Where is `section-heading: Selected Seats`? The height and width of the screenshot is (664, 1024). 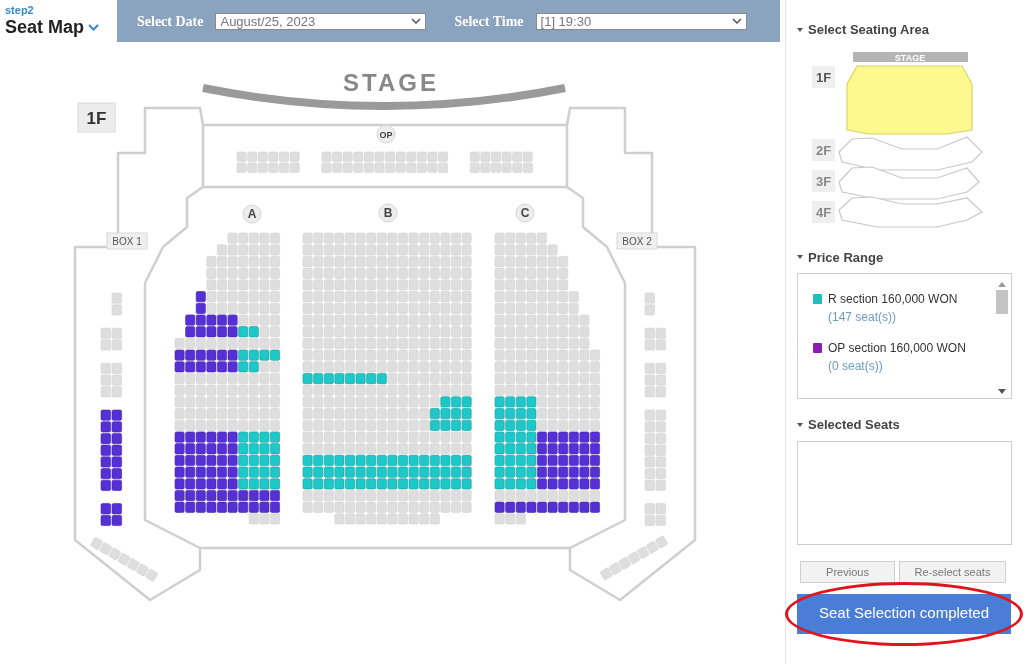 section-heading: Selected Seats is located at coordinates (854, 425).